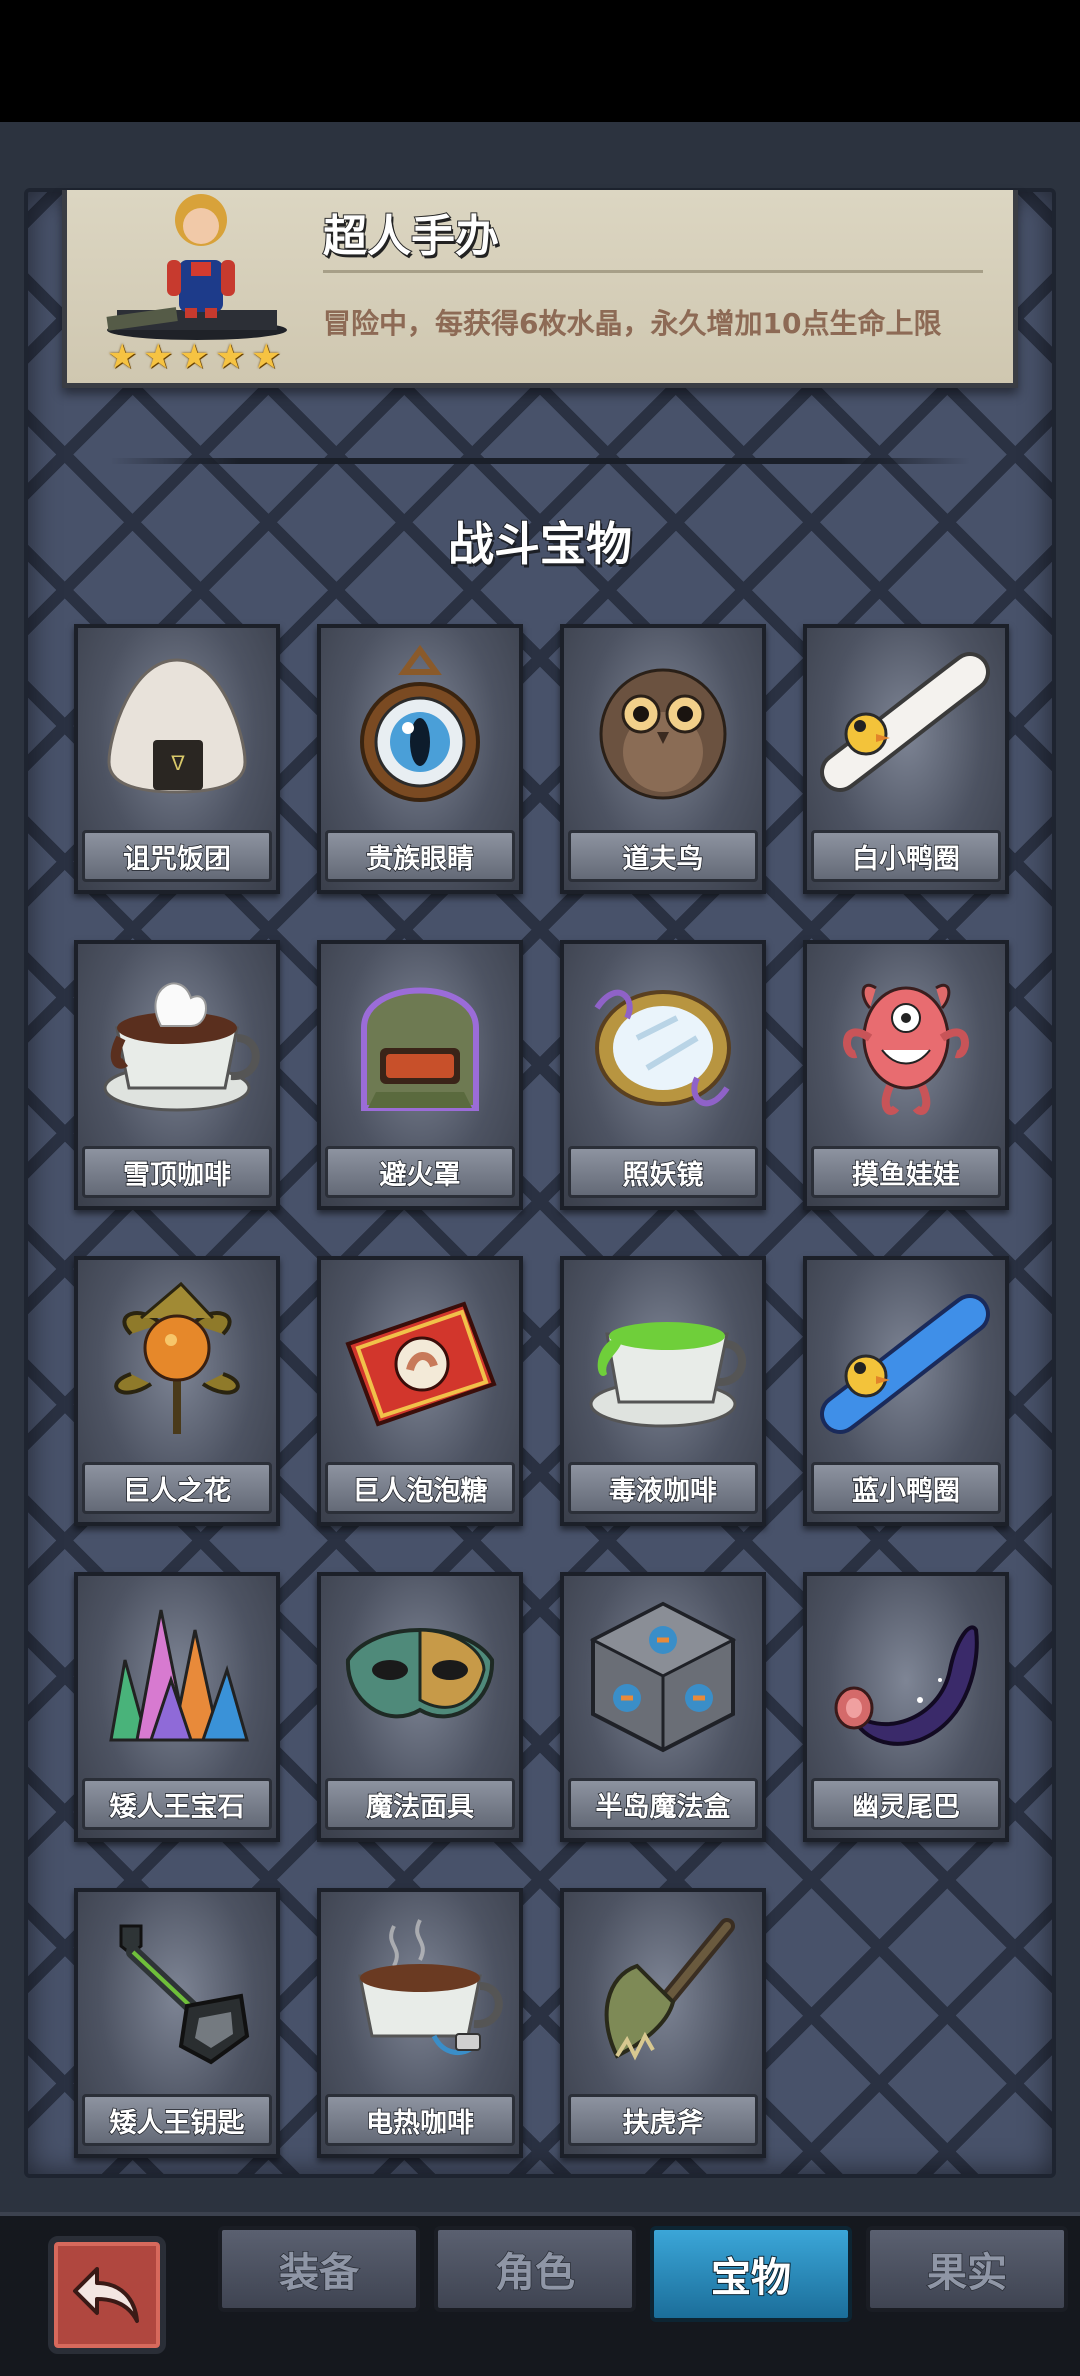 The image size is (1080, 2376). Describe the element at coordinates (420, 1049) in the screenshot. I see `fire-mask-icon` at that location.